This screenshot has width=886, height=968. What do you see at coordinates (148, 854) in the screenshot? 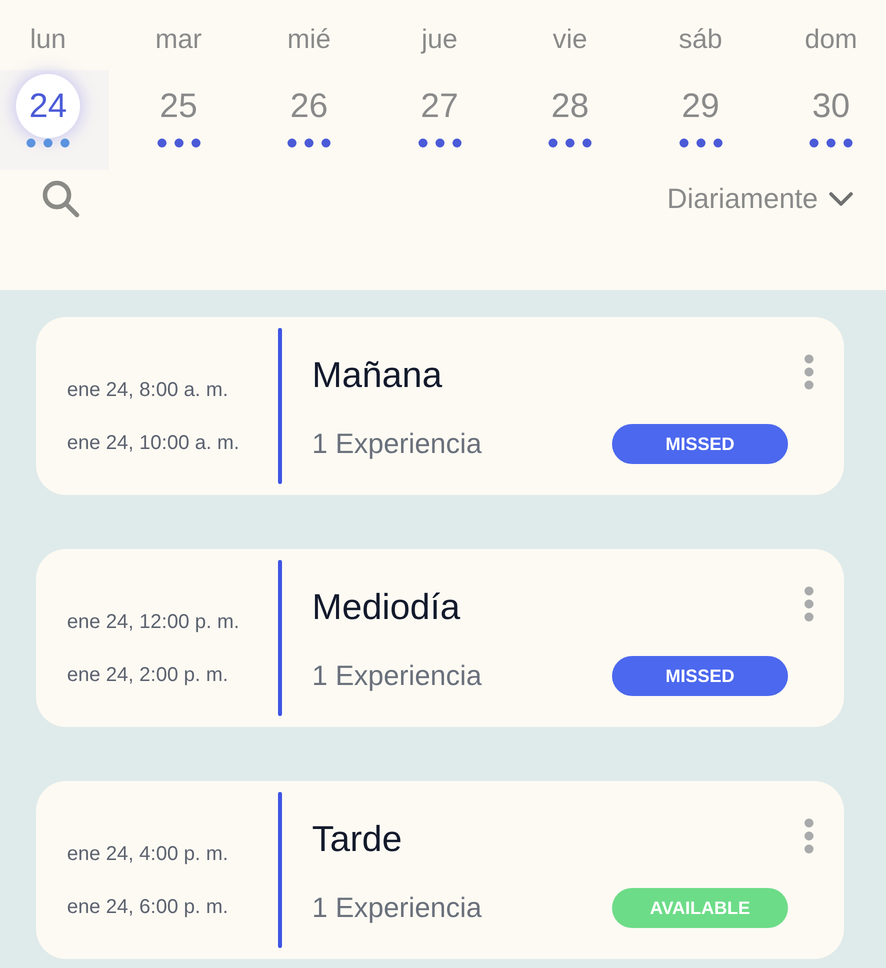
I see `start-time: ene 24, 4:00 p. m.` at bounding box center [148, 854].